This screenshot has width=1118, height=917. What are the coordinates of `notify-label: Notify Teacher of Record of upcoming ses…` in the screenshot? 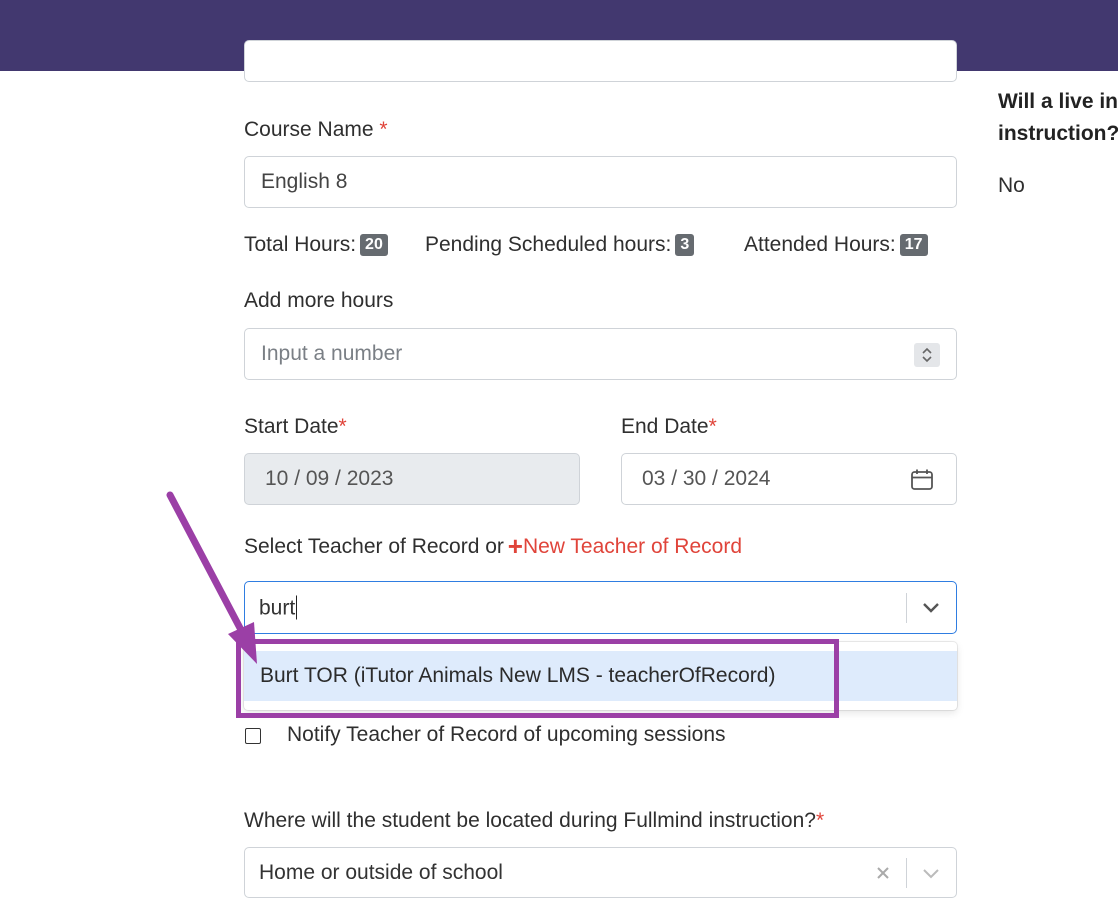 It's located at (506, 734).